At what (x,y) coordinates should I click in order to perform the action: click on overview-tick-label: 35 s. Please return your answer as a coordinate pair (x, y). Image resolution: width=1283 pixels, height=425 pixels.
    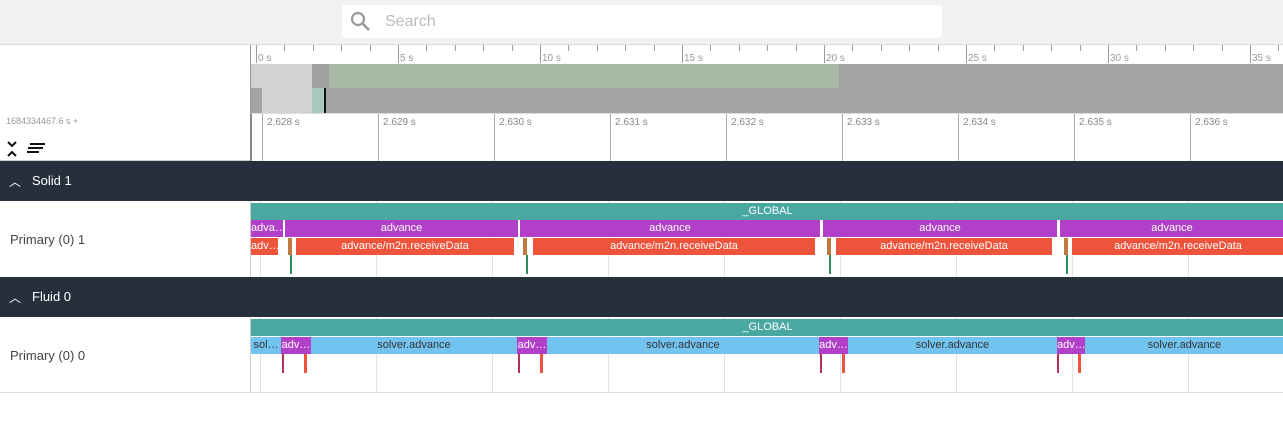
    Looking at the image, I should click on (1261, 58).